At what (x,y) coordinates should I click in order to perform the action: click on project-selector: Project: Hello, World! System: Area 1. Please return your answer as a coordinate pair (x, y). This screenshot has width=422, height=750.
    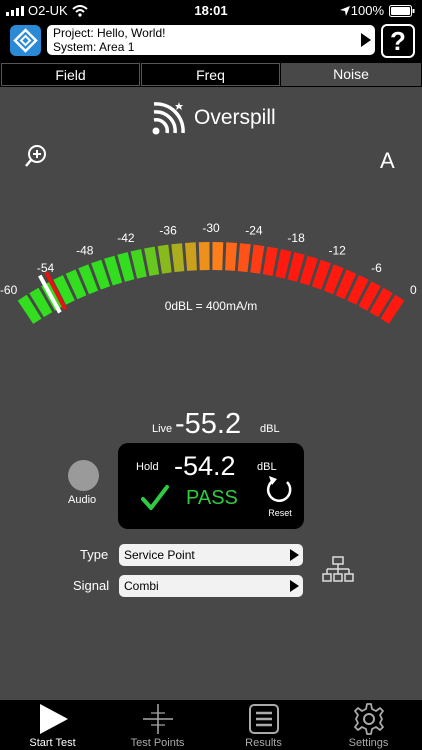
    Looking at the image, I should click on (211, 40).